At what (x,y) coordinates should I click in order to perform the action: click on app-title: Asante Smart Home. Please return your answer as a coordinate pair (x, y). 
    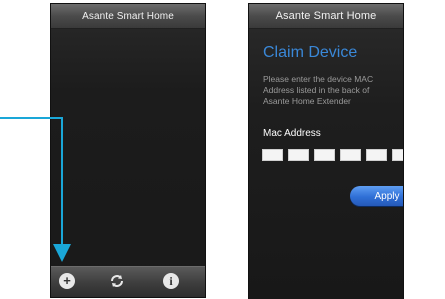
    Looking at the image, I should click on (326, 16).